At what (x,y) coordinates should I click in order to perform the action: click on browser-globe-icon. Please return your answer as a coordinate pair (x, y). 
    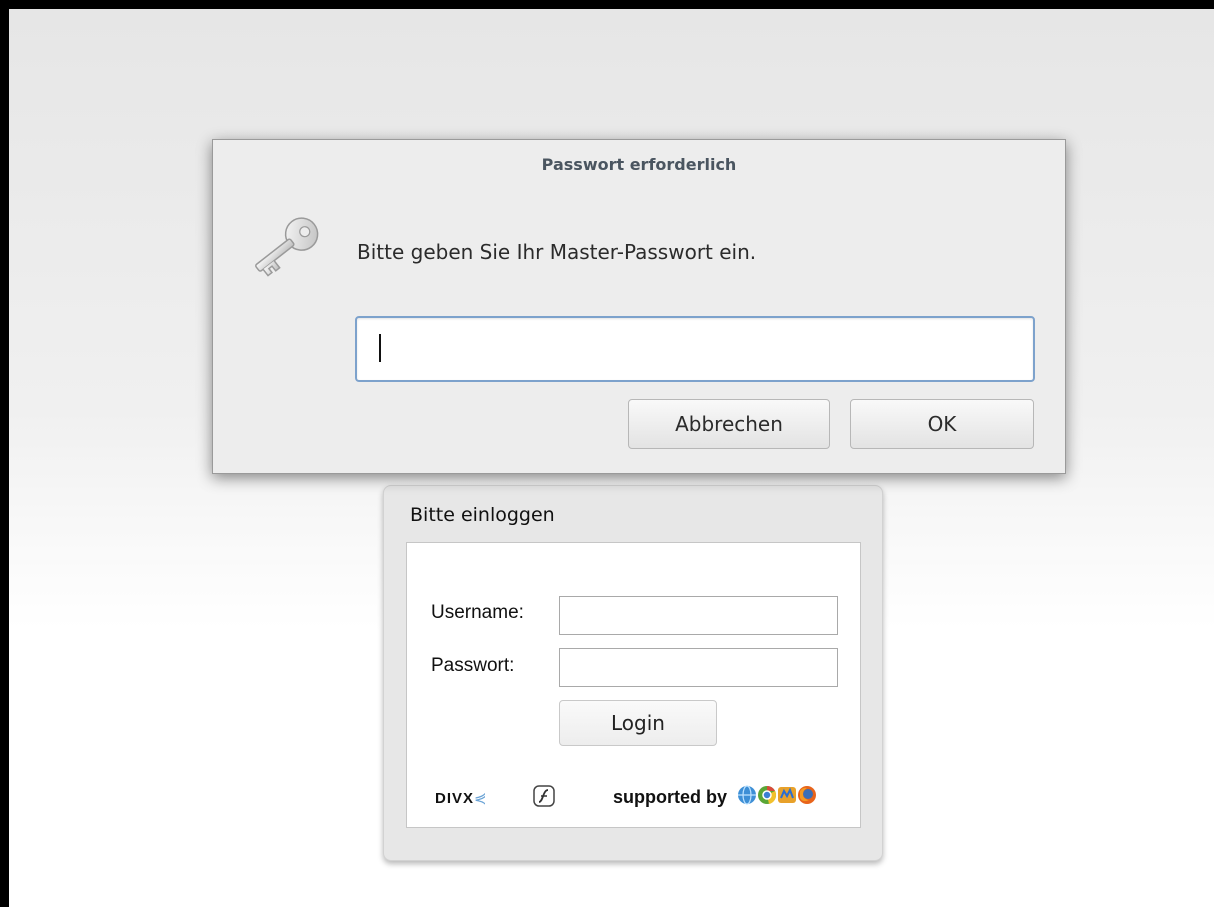
    Looking at the image, I should click on (747, 795).